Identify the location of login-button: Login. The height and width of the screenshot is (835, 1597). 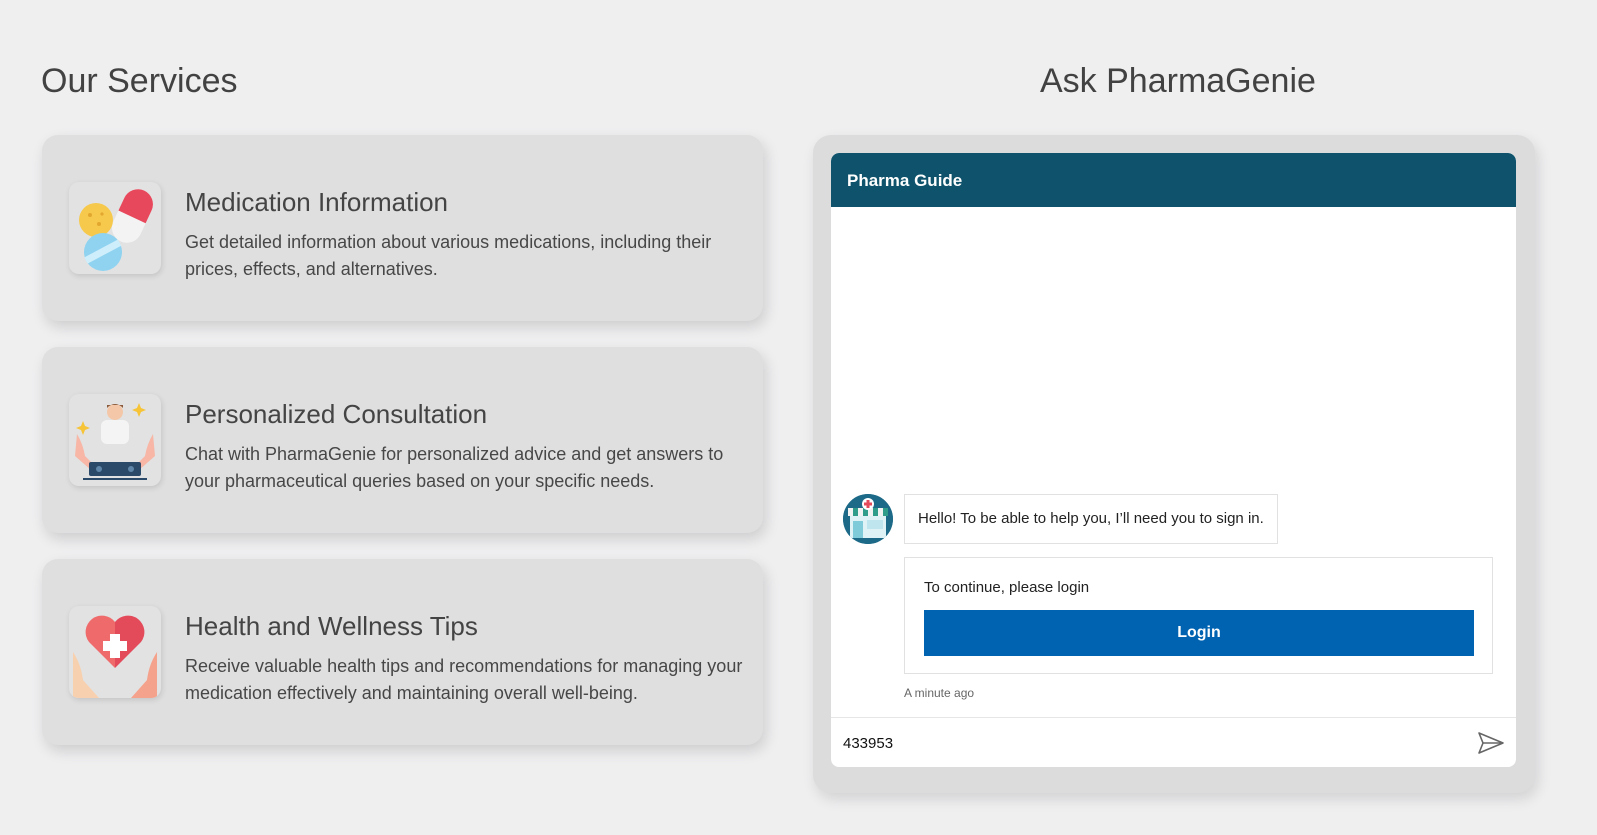
(1199, 633).